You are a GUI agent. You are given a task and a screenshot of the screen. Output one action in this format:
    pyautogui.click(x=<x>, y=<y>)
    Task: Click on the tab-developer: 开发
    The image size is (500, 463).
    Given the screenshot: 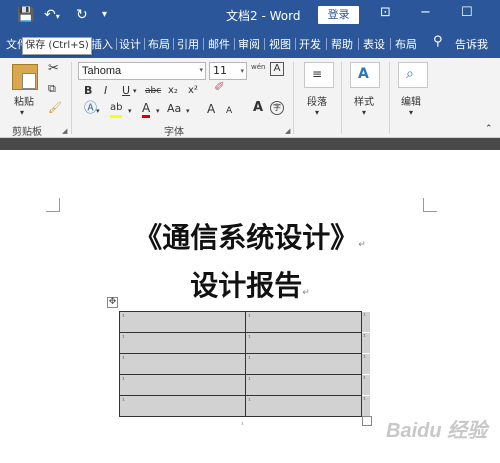 What is the action you would take?
    pyautogui.click(x=310, y=44)
    